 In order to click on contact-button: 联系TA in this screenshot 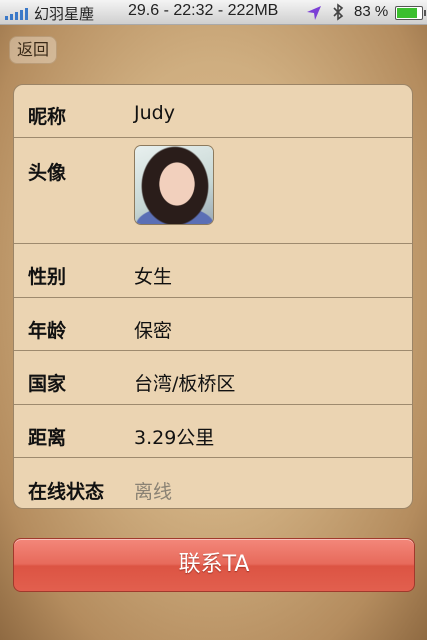, I will do `click(214, 565)`.